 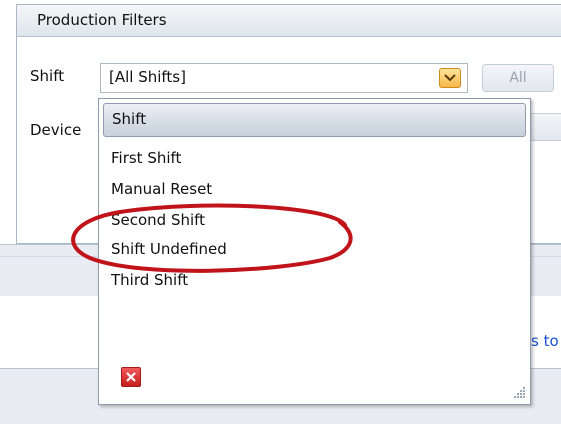 What do you see at coordinates (169, 249) in the screenshot?
I see `option-shift-undefined: Shift Undefined` at bounding box center [169, 249].